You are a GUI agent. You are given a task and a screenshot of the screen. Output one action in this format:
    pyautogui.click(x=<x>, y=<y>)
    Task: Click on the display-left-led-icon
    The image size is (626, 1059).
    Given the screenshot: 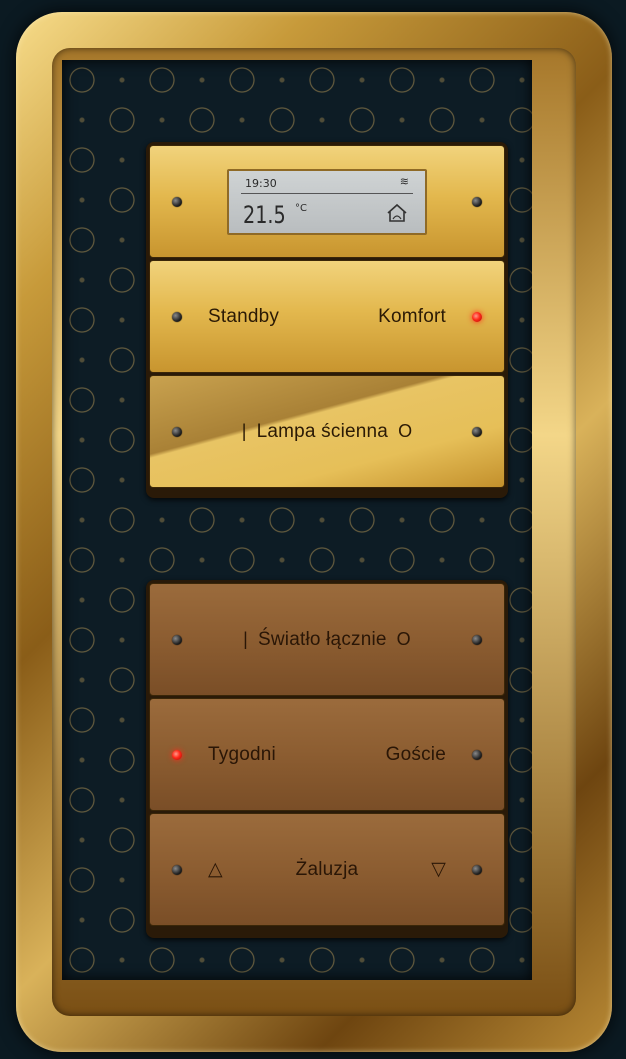 What is the action you would take?
    pyautogui.click(x=177, y=201)
    